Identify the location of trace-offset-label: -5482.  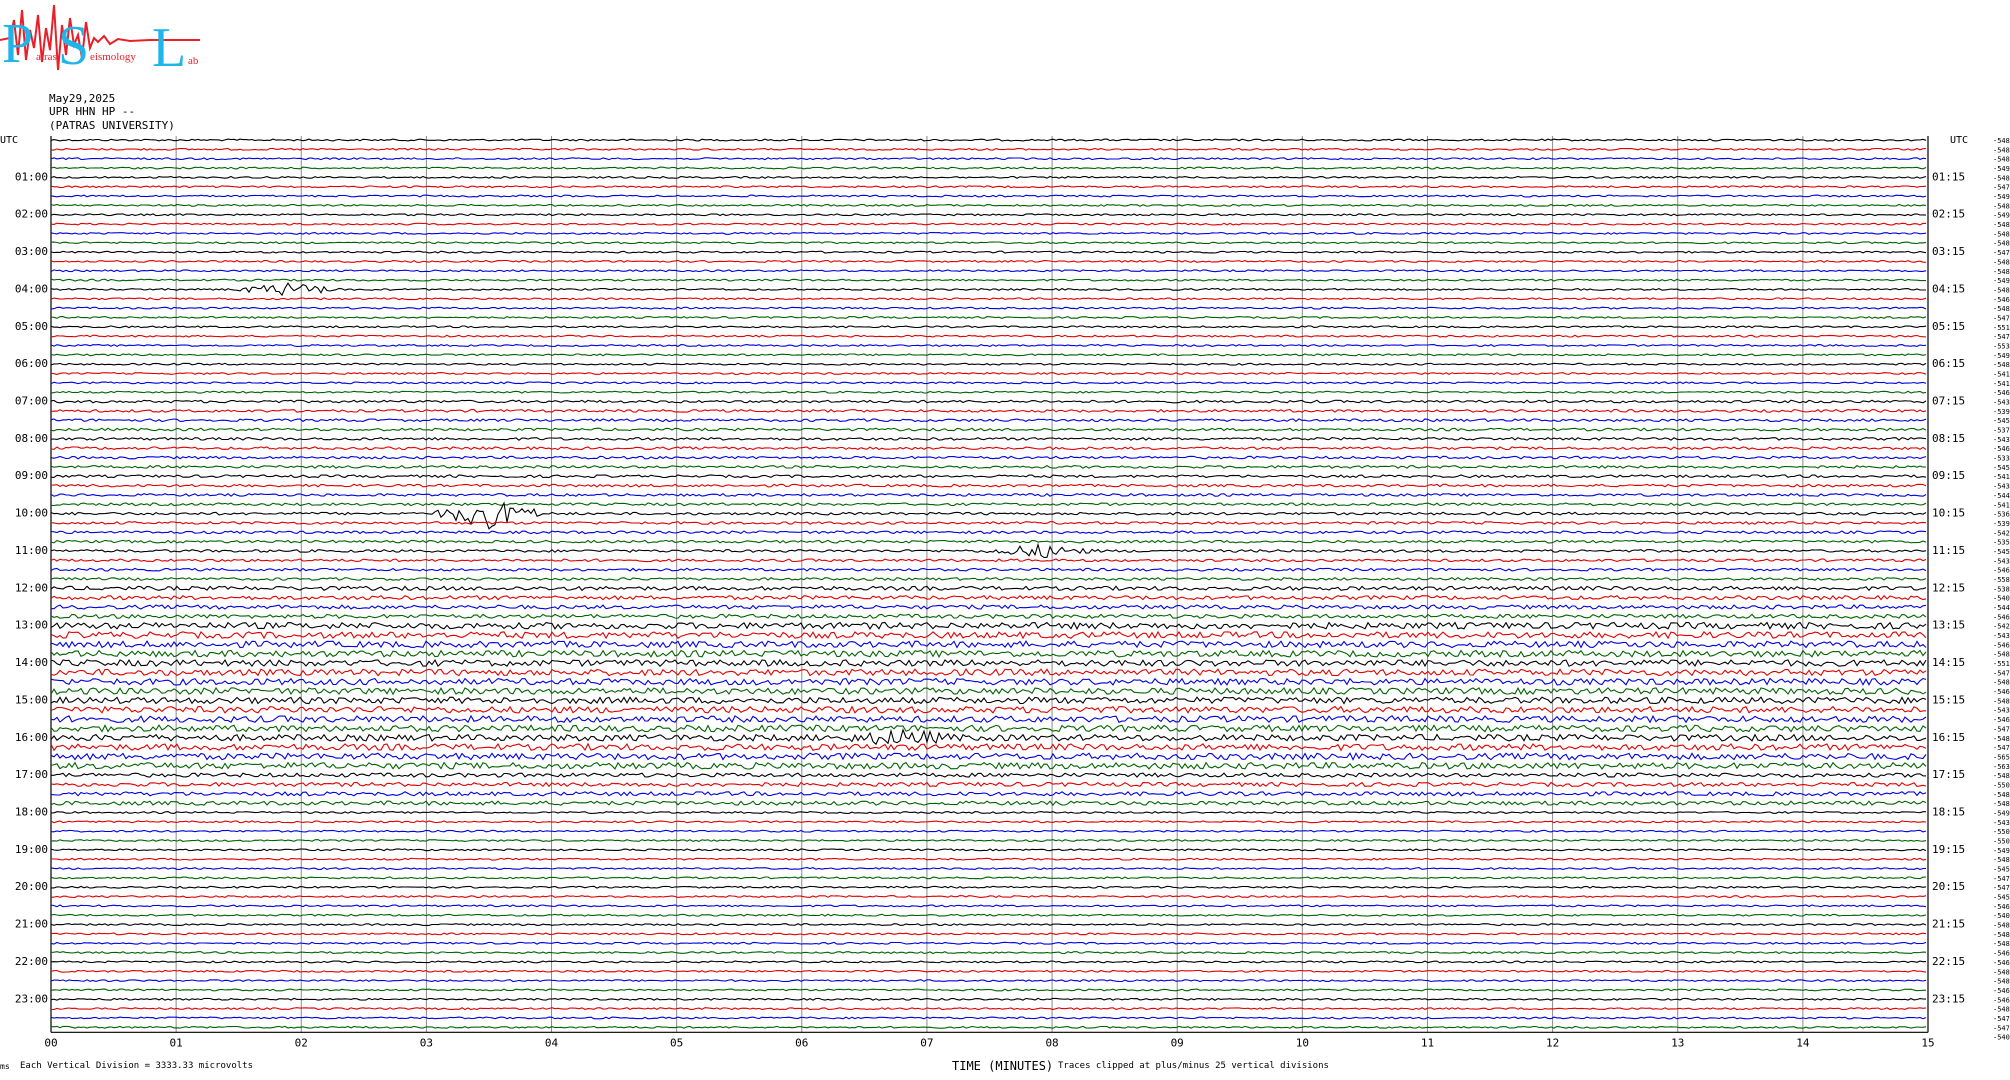
(2001, 225).